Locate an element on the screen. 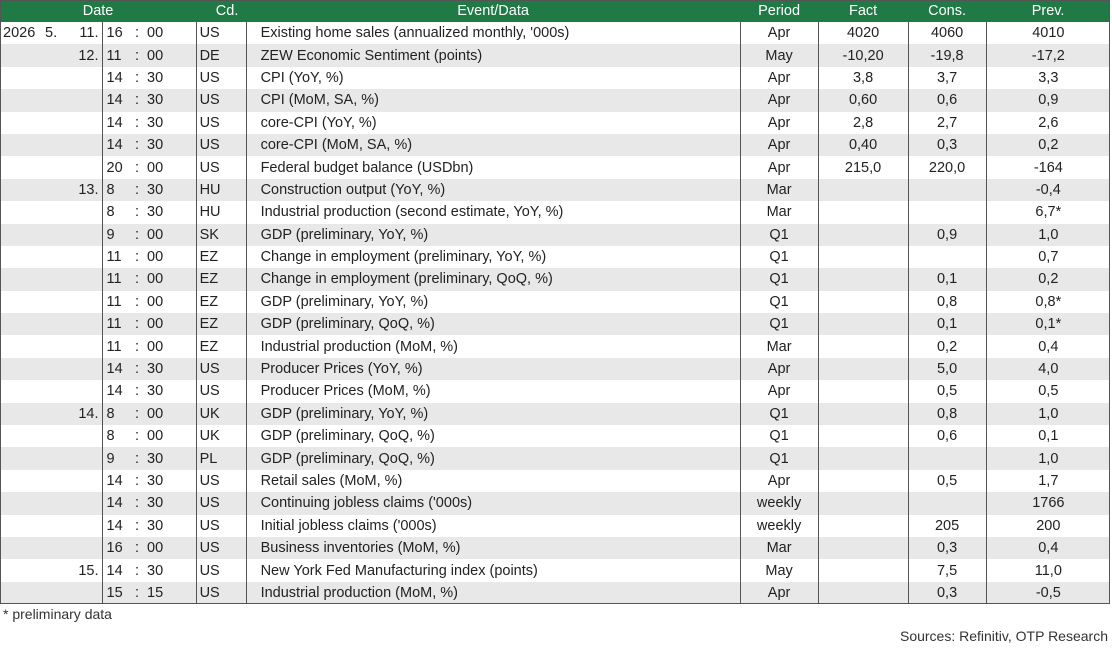 The height and width of the screenshot is (650, 1112). cell-previous: 2,6 is located at coordinates (1048, 122).